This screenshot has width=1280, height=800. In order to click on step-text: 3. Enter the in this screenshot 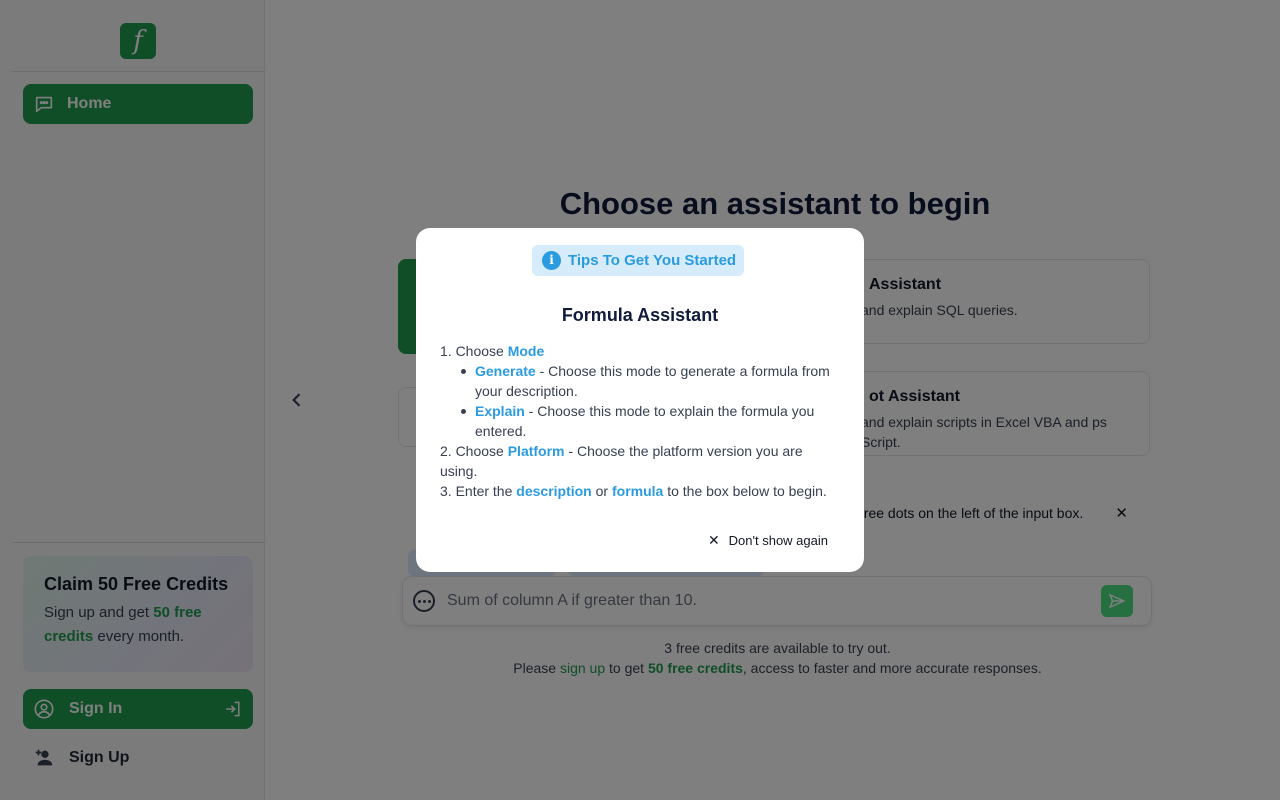, I will do `click(478, 491)`.